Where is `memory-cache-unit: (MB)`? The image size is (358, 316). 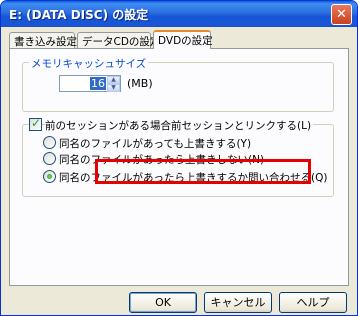 memory-cache-unit: (MB) is located at coordinates (140, 83).